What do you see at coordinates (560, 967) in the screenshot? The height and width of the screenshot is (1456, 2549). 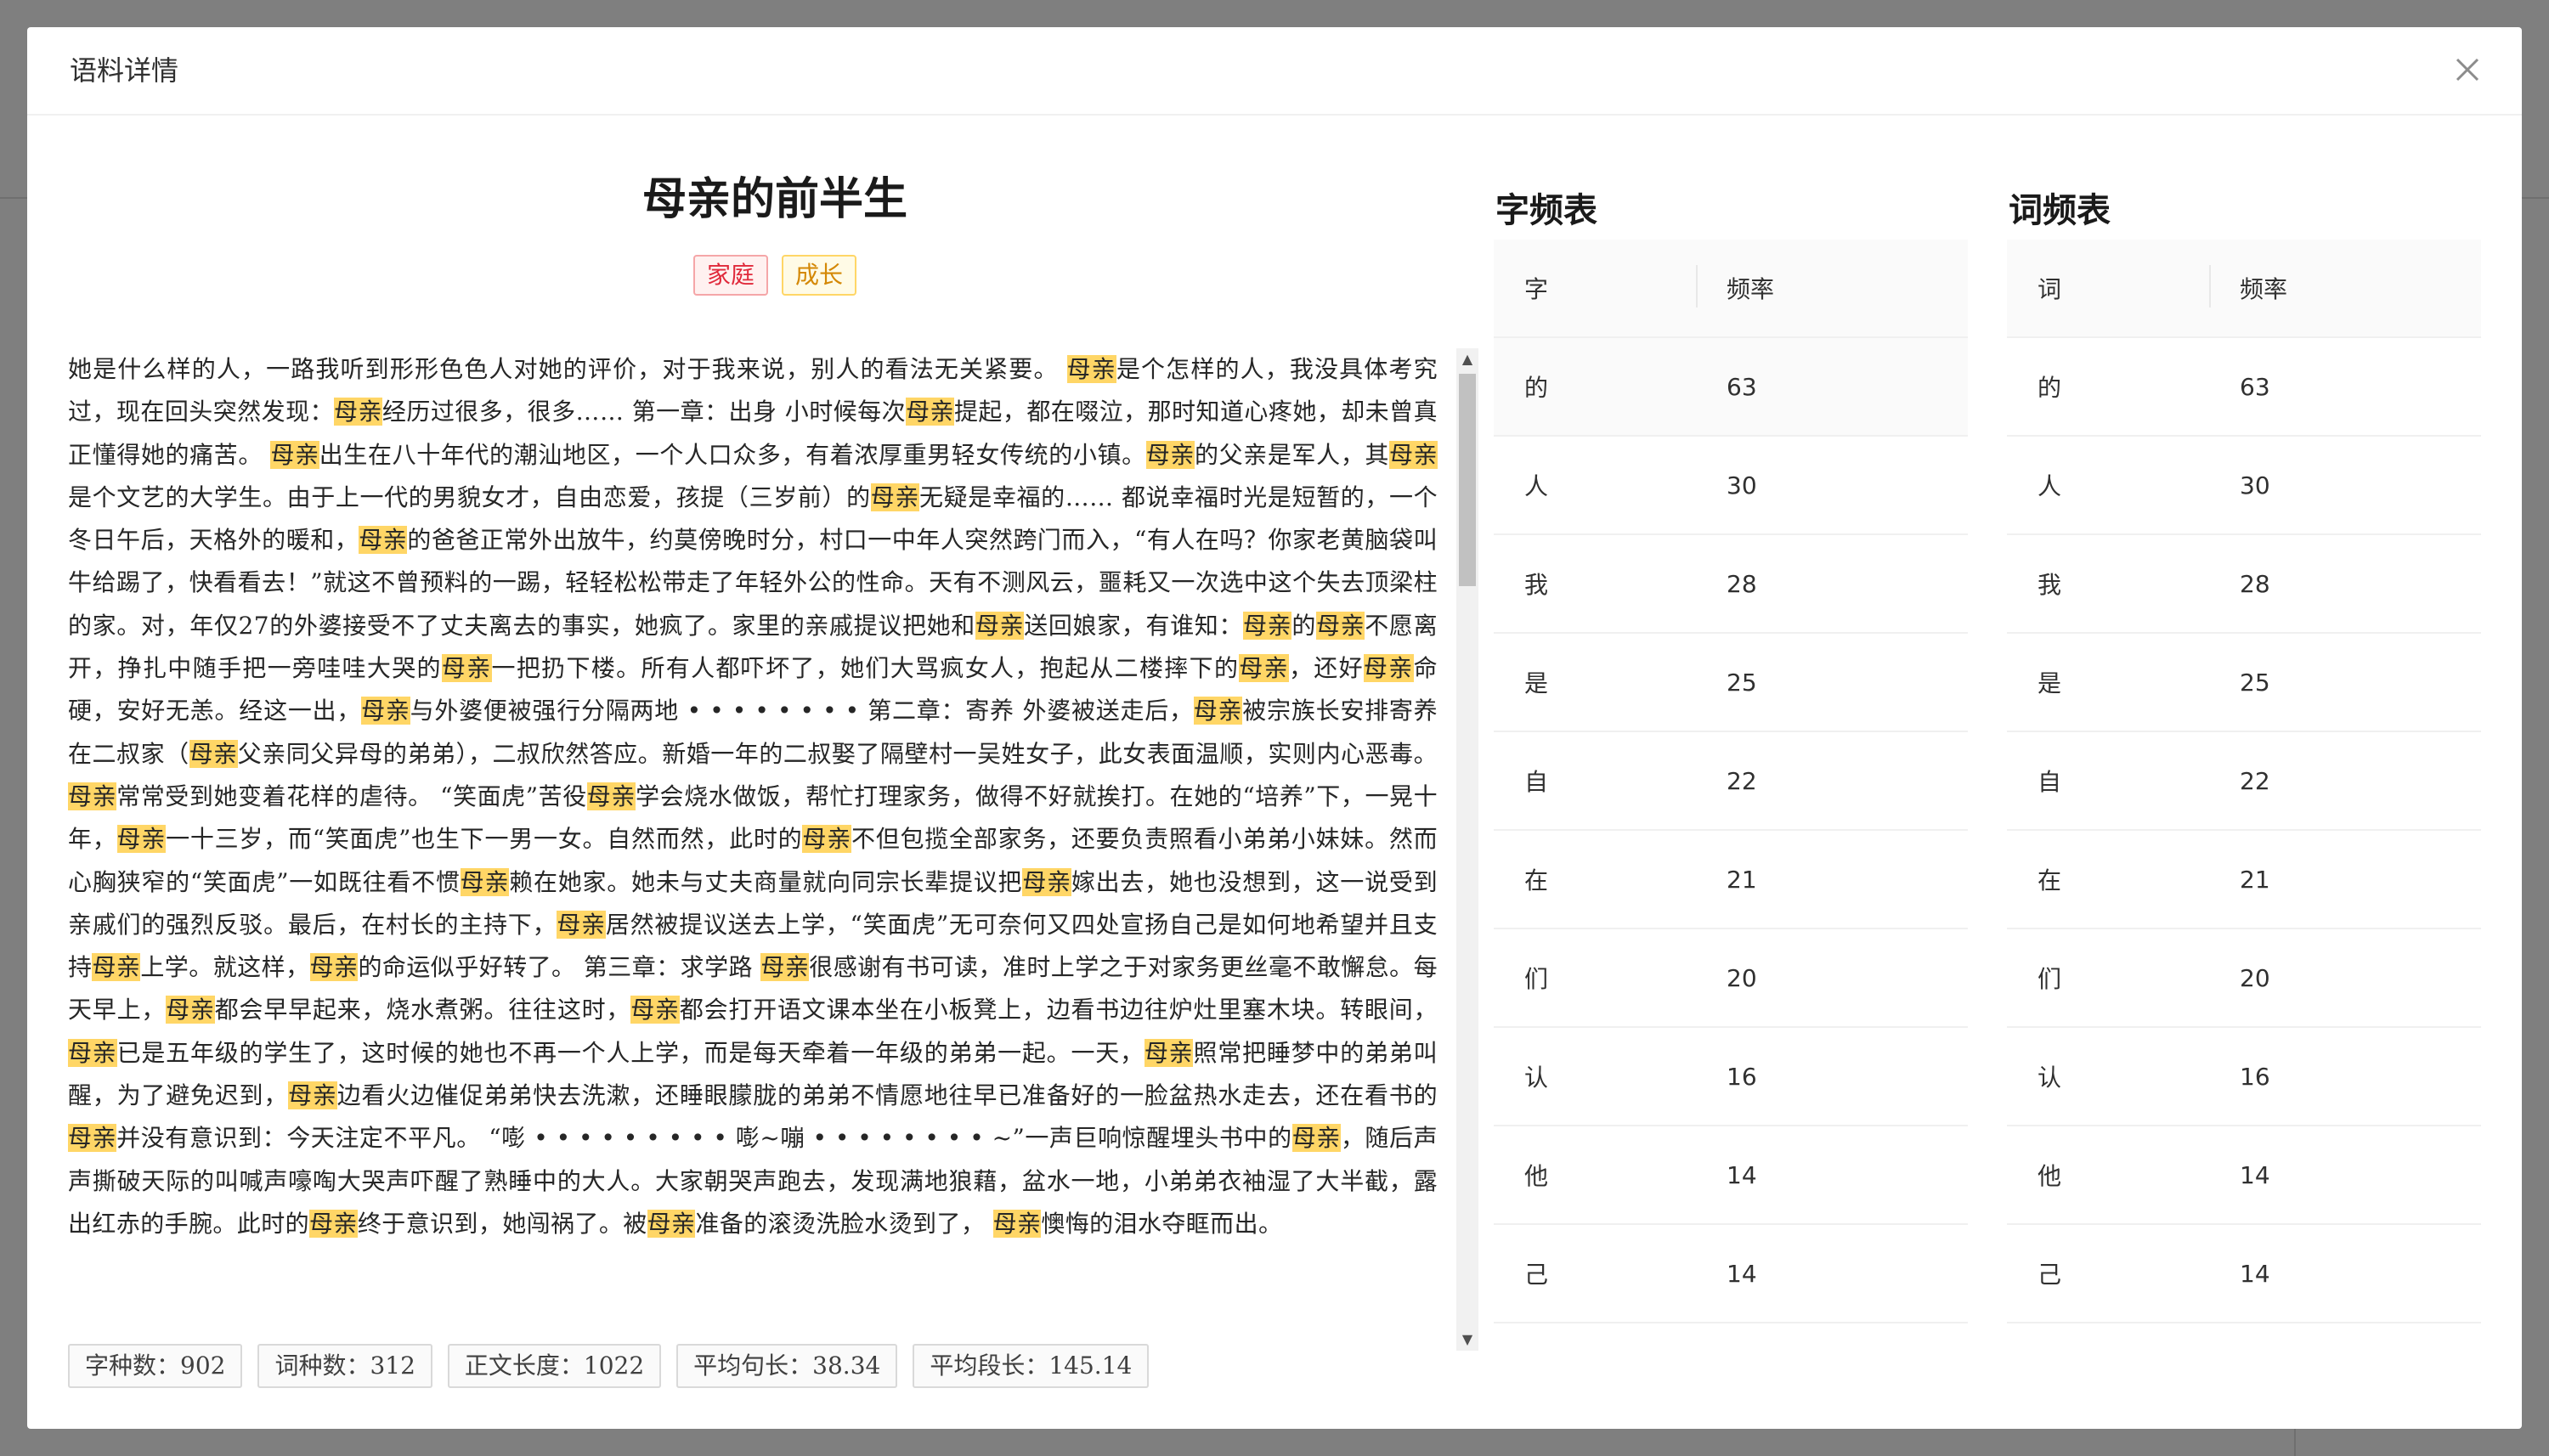 I see `text-segment: 的命运似乎好转了。 第三章：求学路` at bounding box center [560, 967].